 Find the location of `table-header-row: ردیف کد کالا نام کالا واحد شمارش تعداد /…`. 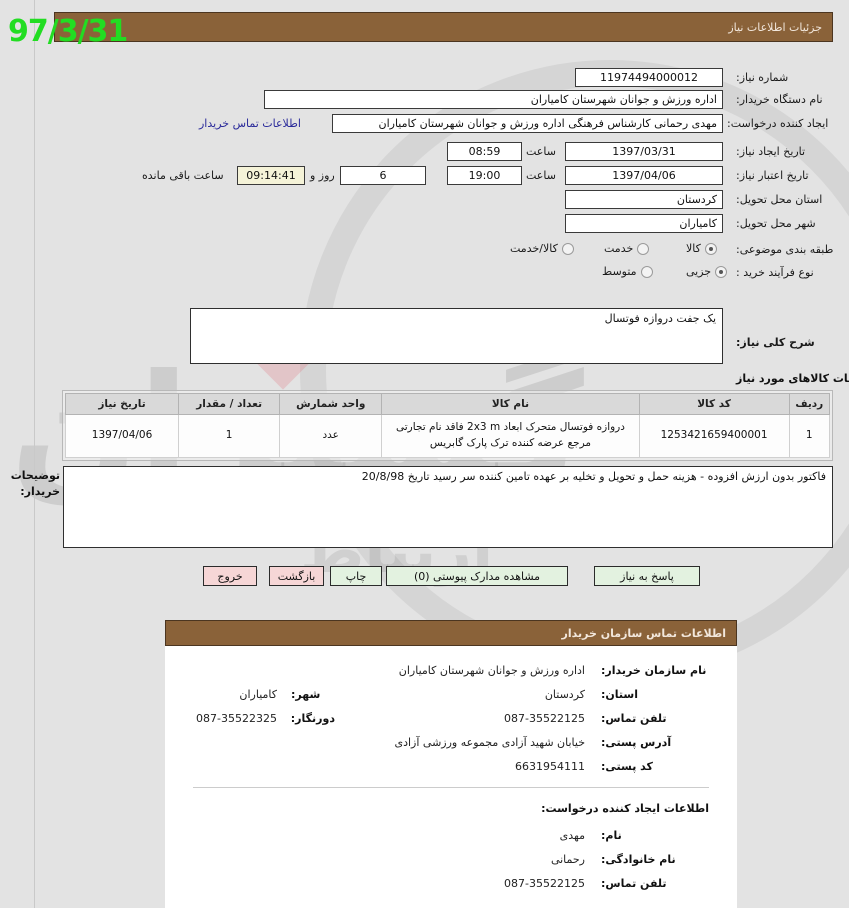

table-header-row: ردیف کد کالا نام کالا واحد شمارش تعداد /… is located at coordinates (447, 404).